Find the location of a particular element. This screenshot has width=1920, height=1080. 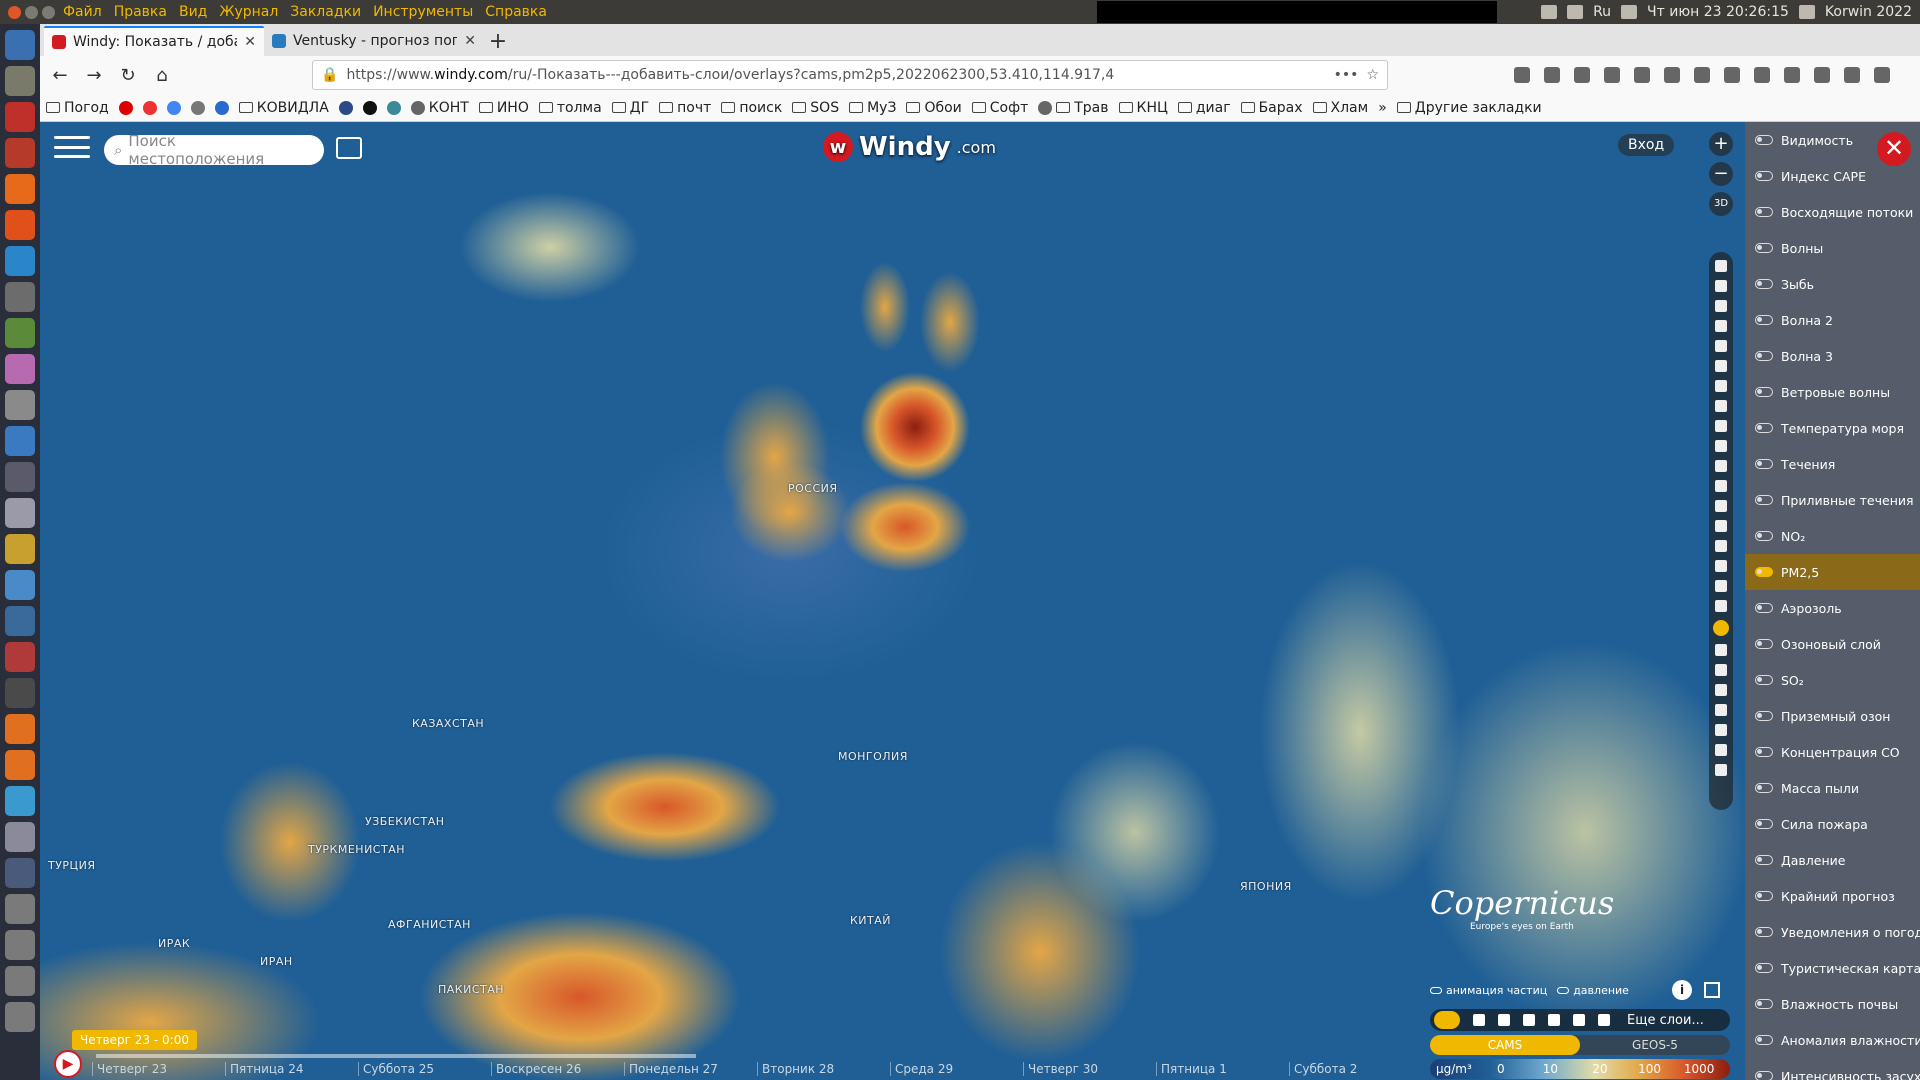

layer-dust: Масса пыли is located at coordinates (1832, 788).